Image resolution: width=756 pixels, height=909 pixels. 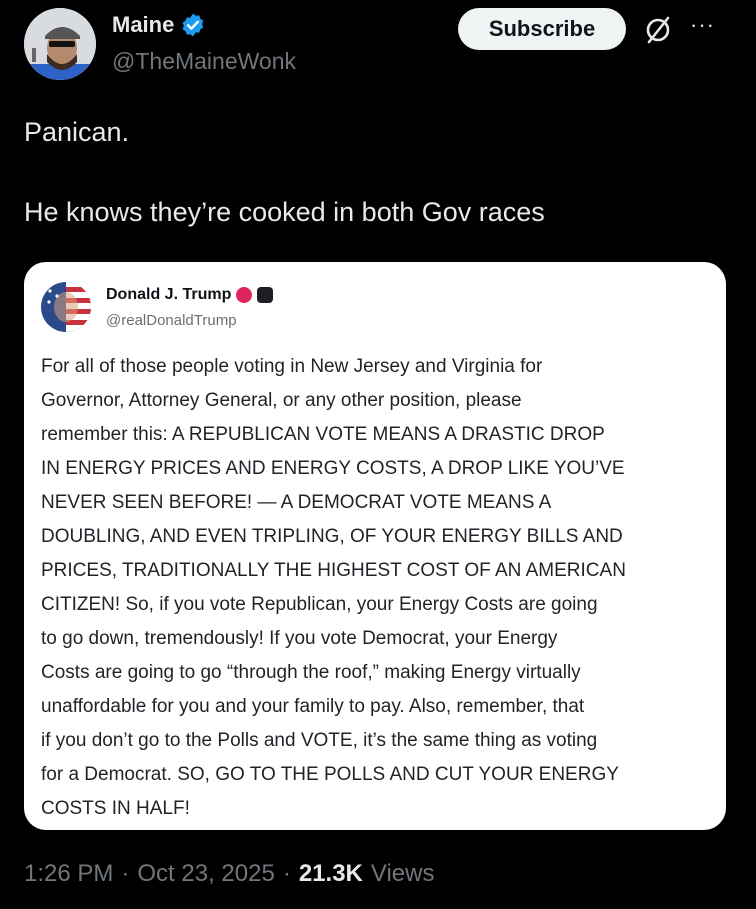 I want to click on more-options-icon: ···, so click(x=702, y=25).